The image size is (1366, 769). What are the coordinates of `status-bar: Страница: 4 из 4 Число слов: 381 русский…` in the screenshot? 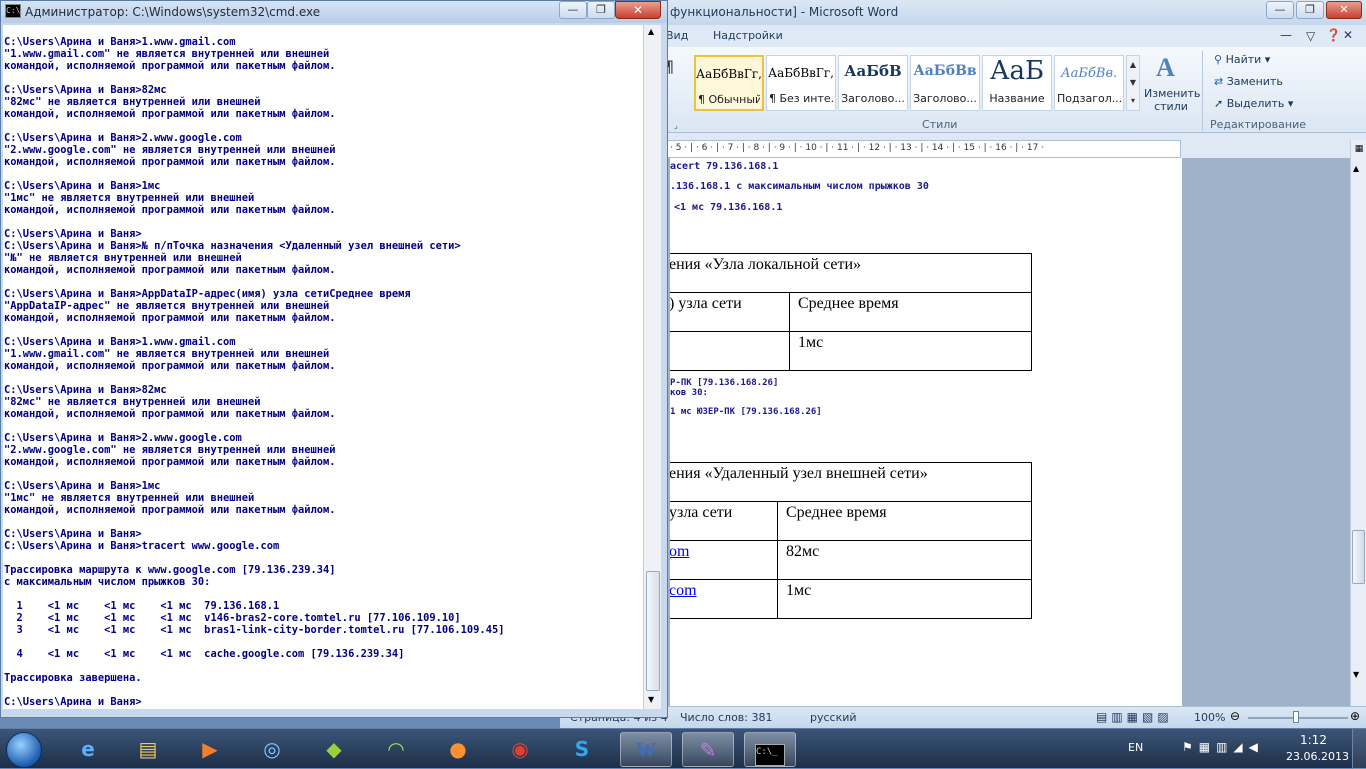 It's located at (963, 717).